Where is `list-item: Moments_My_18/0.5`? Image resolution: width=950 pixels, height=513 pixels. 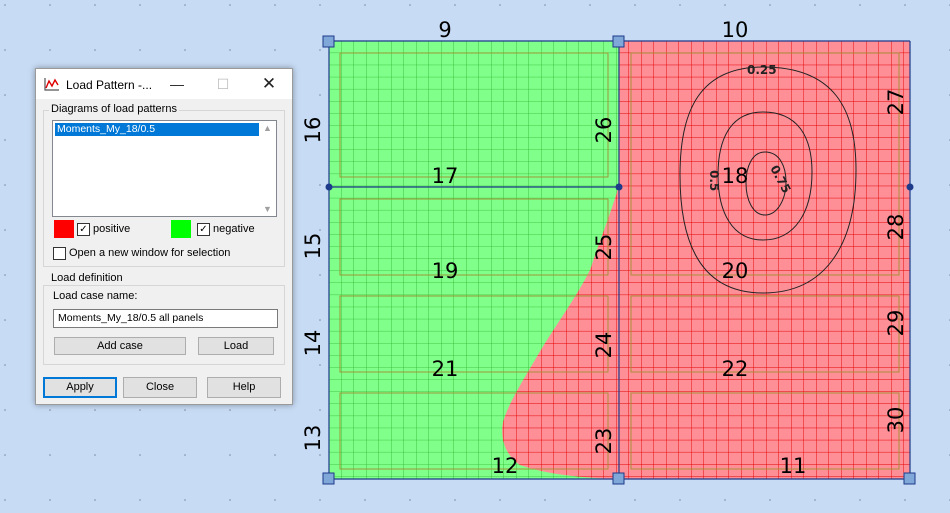 list-item: Moments_My_18/0.5 is located at coordinates (158, 129).